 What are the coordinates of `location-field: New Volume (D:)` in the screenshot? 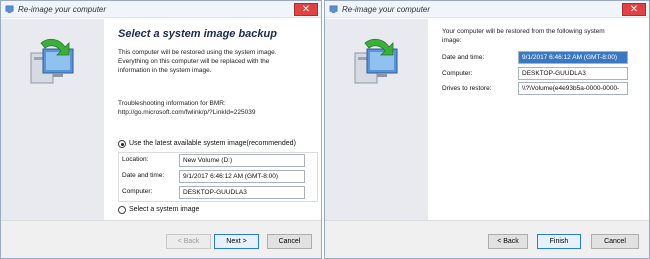 It's located at (242, 160).